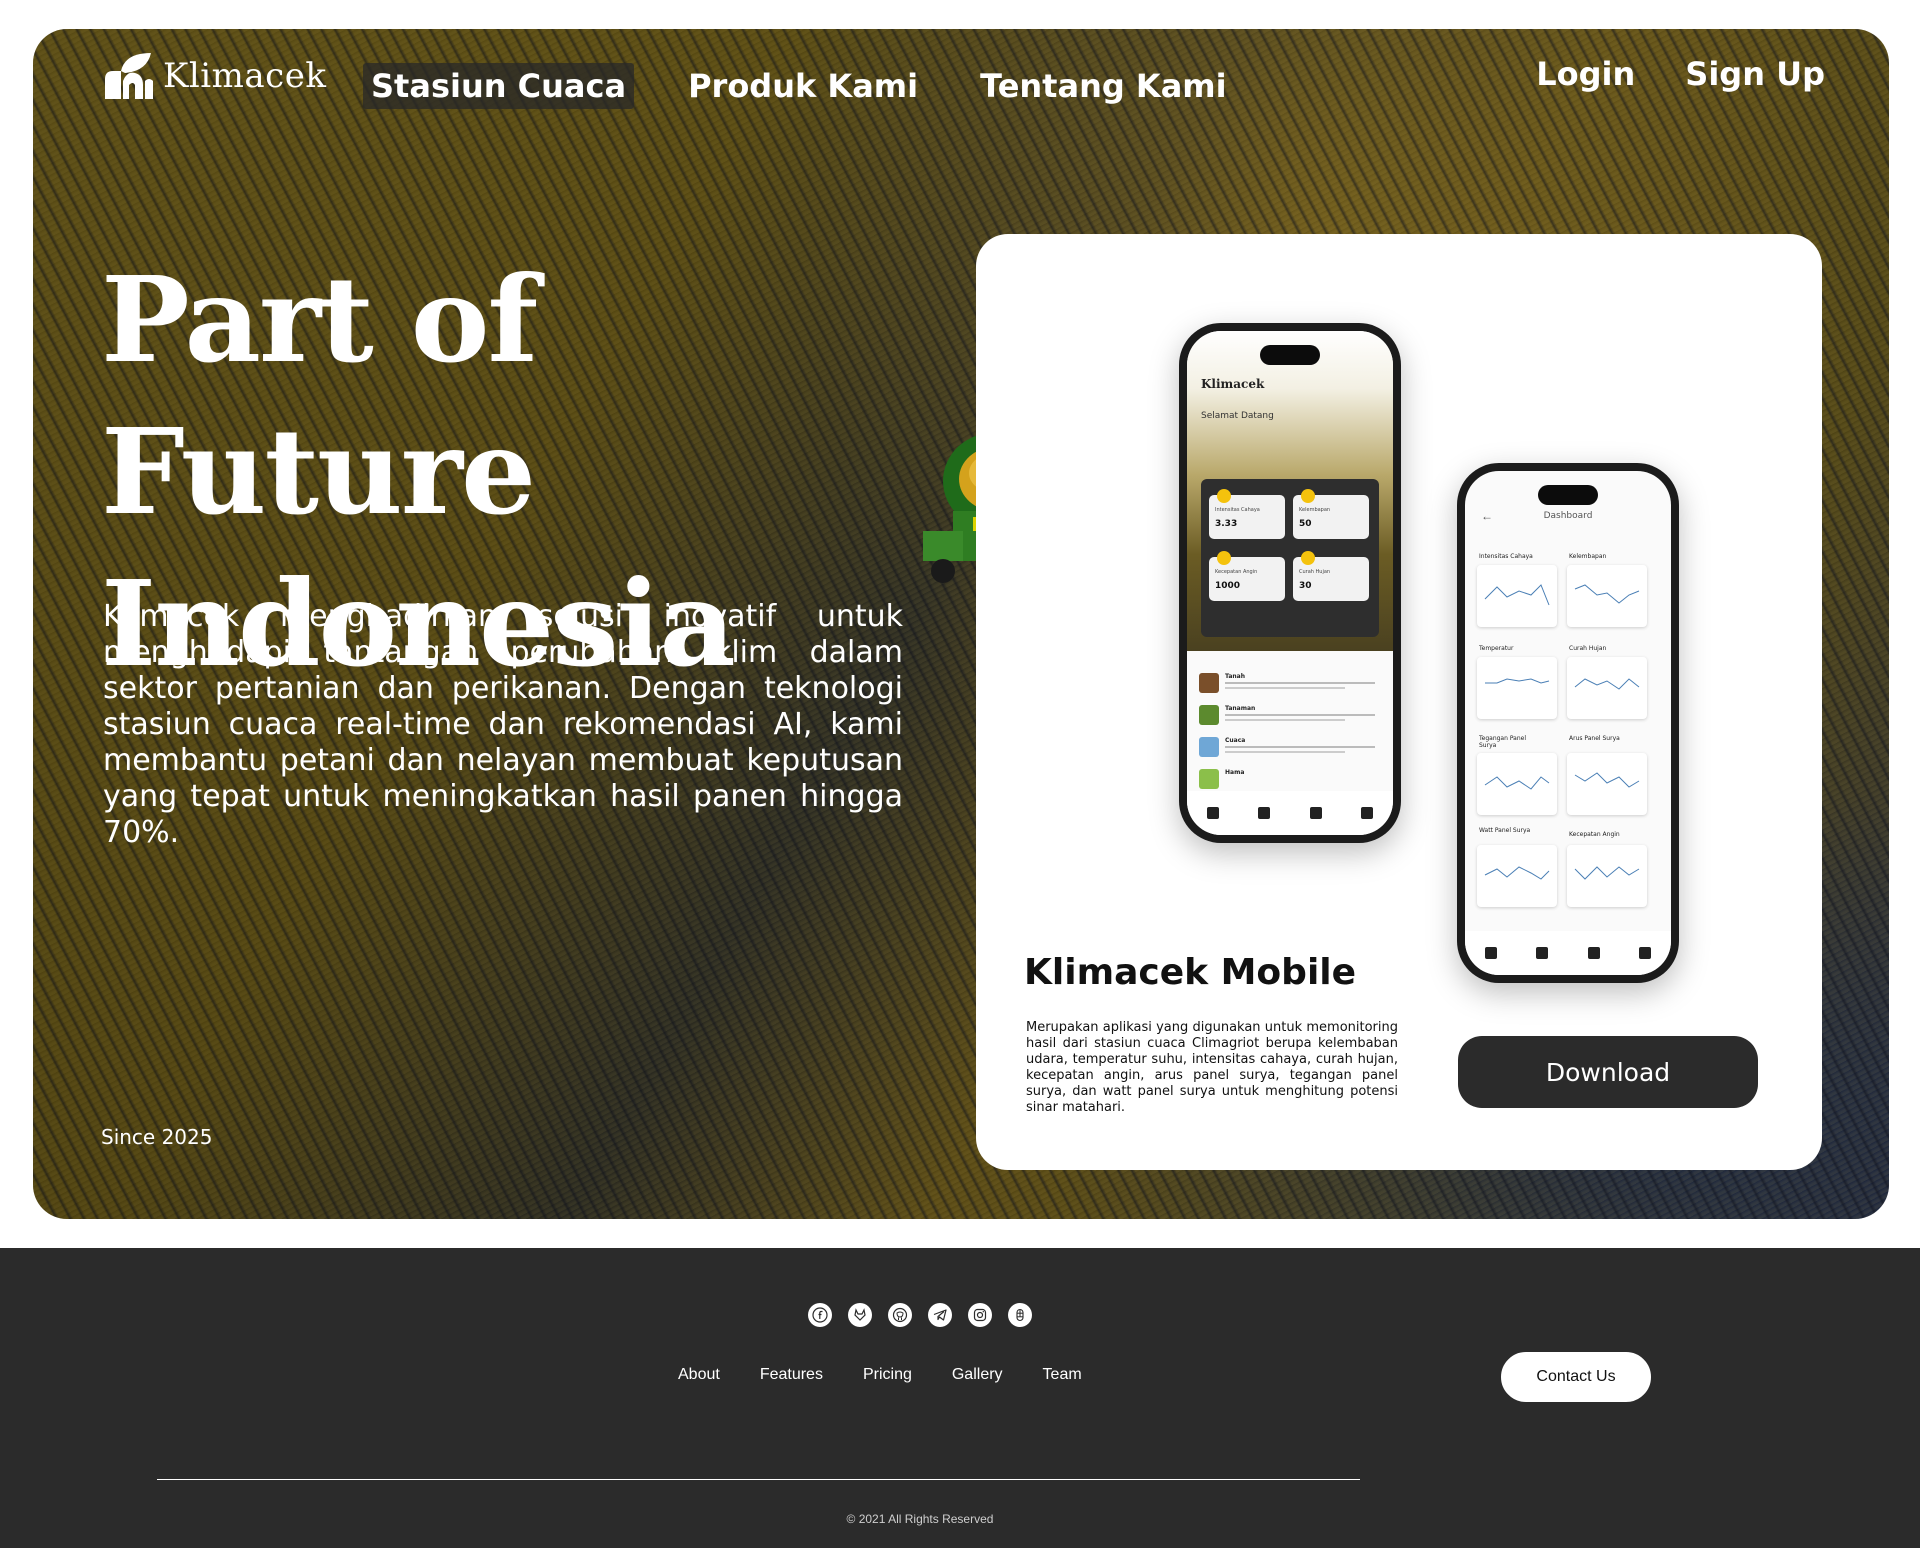 This screenshot has width=1920, height=1548. I want to click on footer-divider, so click(758, 1479).